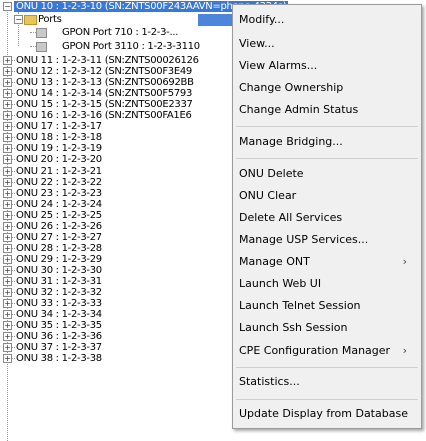  I want to click on tree-row-label: ONU 29 : 1-2-3-29, so click(59, 259).